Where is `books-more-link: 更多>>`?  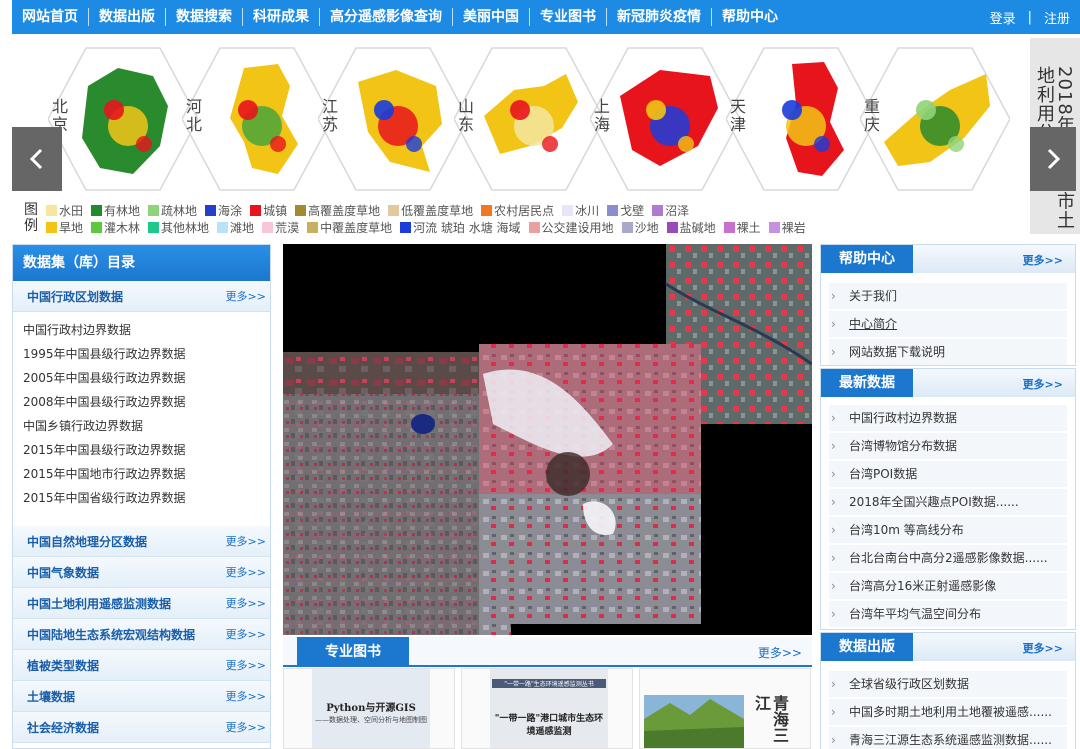 books-more-link: 更多>> is located at coordinates (780, 652).